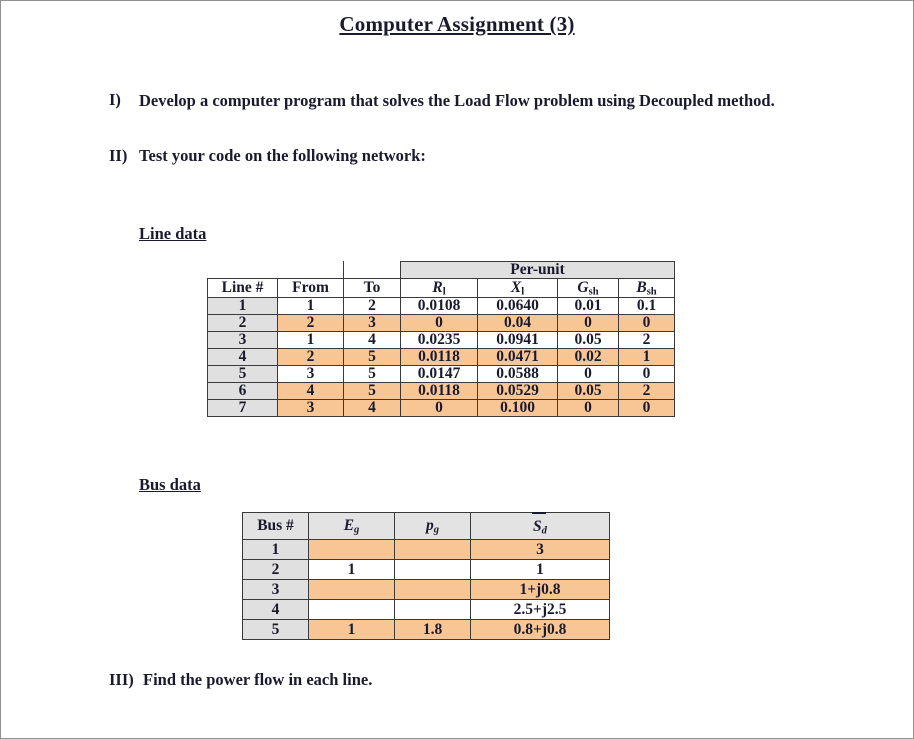 Image resolution: width=914 pixels, height=739 pixels. Describe the element at coordinates (540, 609) in the screenshot. I see `cell-demand-power: 2.5+j2.5` at that location.